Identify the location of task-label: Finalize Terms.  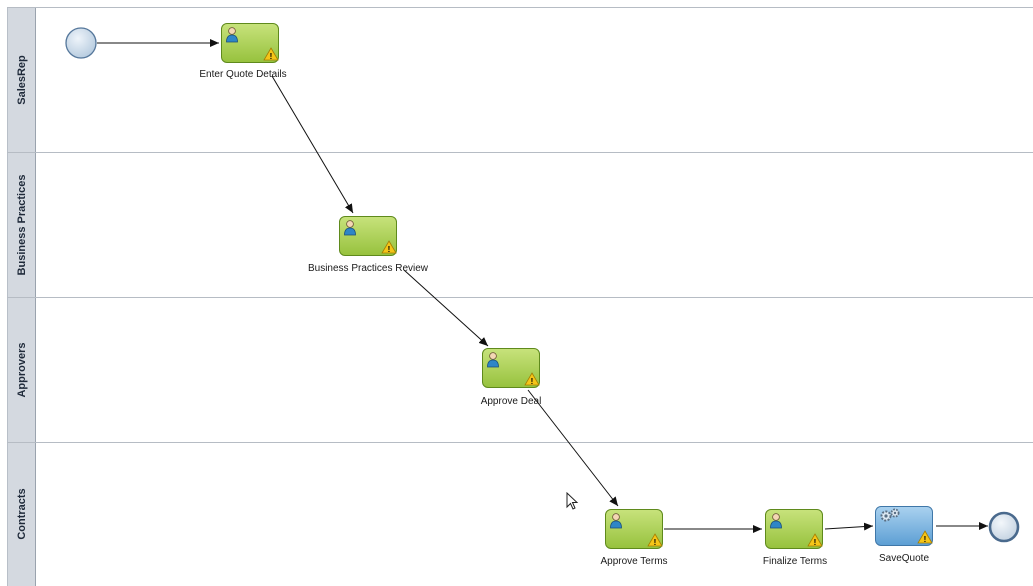
(795, 561).